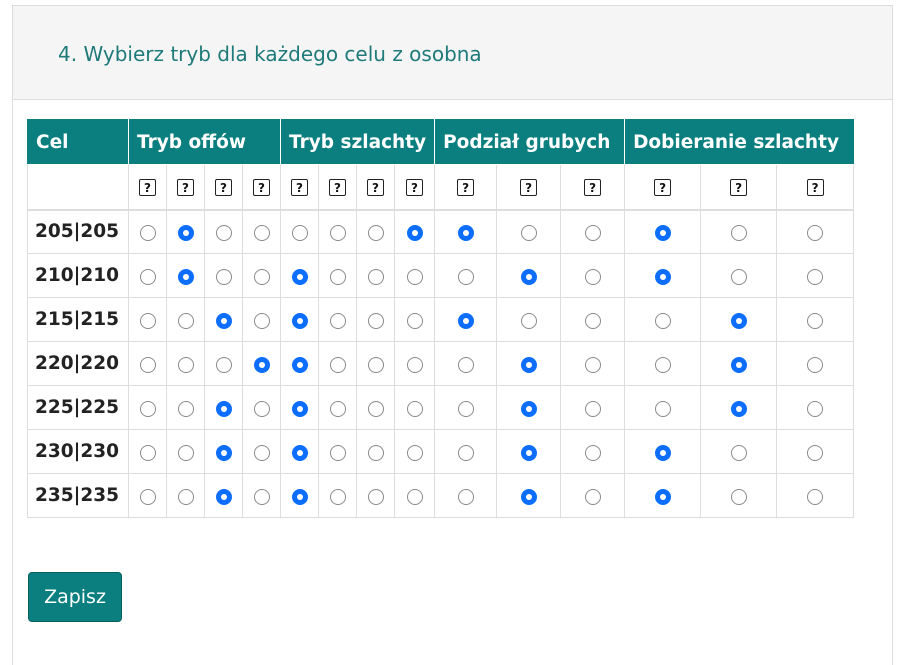 The image size is (903, 665). What do you see at coordinates (75, 597) in the screenshot?
I see `save-button: Zapisz` at bounding box center [75, 597].